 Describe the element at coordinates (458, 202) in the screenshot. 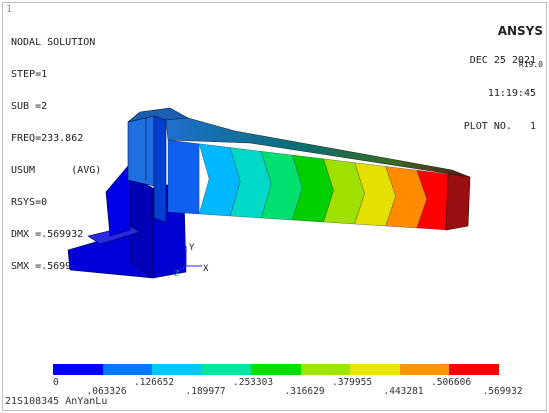

I see `beam-end-face` at that location.